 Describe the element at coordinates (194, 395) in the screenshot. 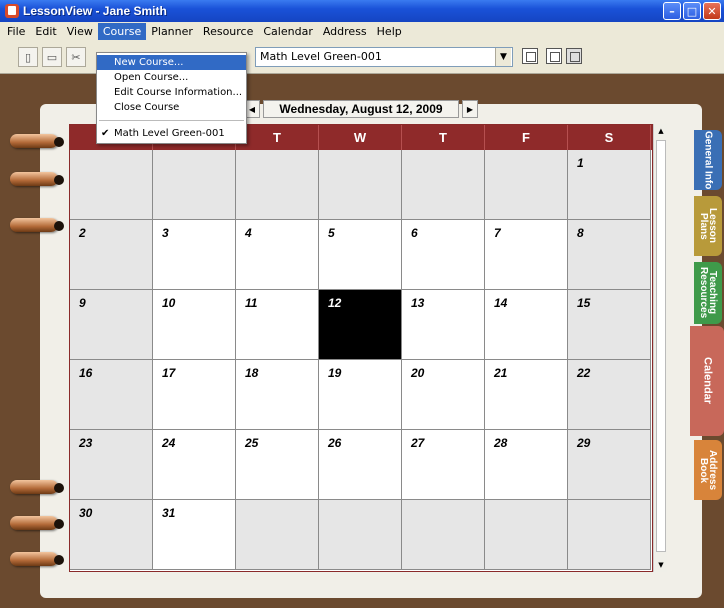

I see `calendar-day-cell: 17` at that location.